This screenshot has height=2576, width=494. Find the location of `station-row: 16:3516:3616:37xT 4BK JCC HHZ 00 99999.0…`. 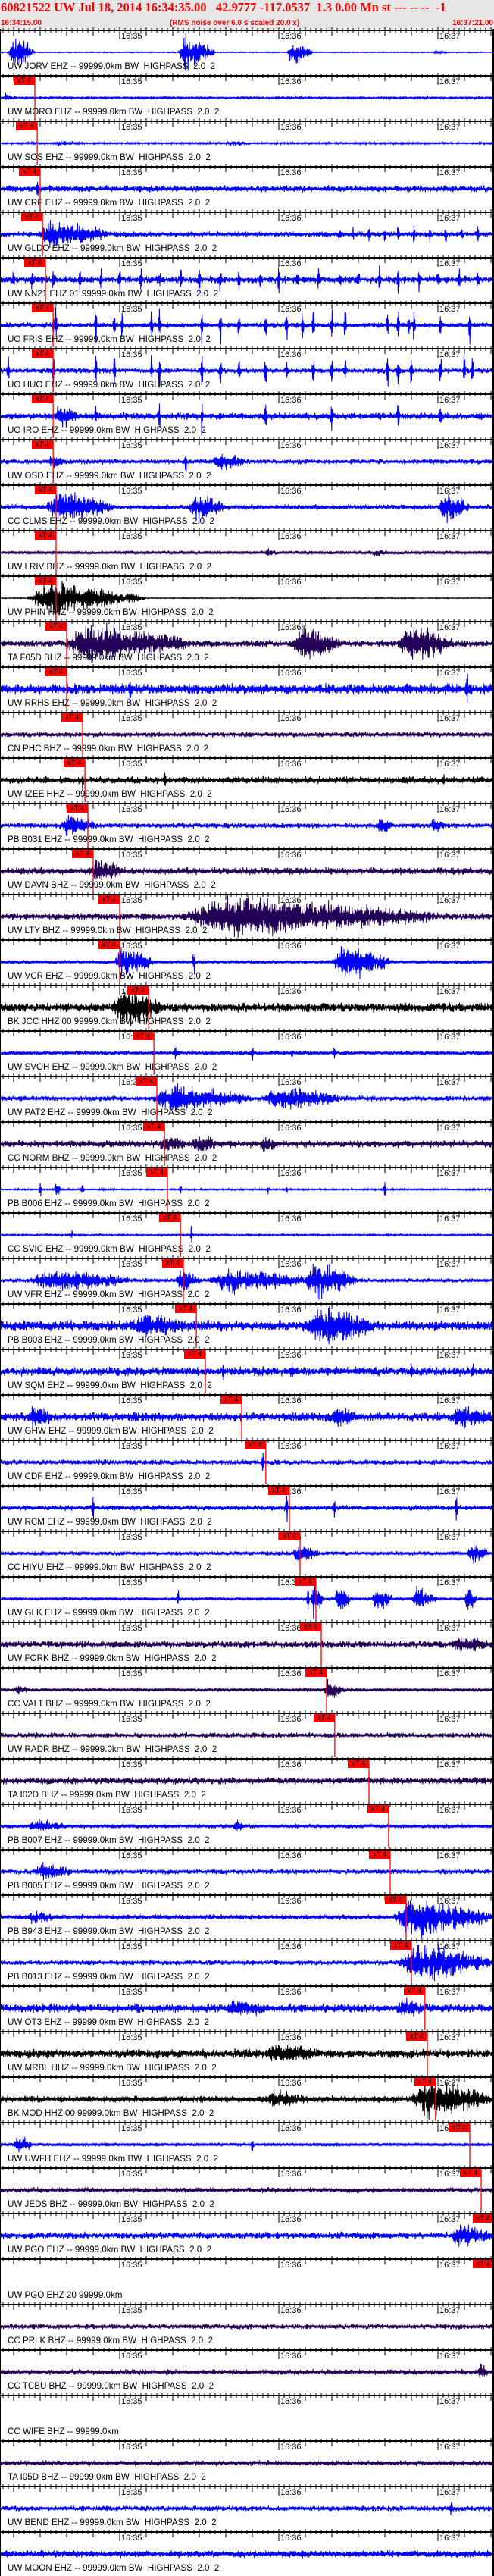

station-row: 16:3516:3616:37xT 4BK JCC HHZ 00 99999.0… is located at coordinates (247, 1005).